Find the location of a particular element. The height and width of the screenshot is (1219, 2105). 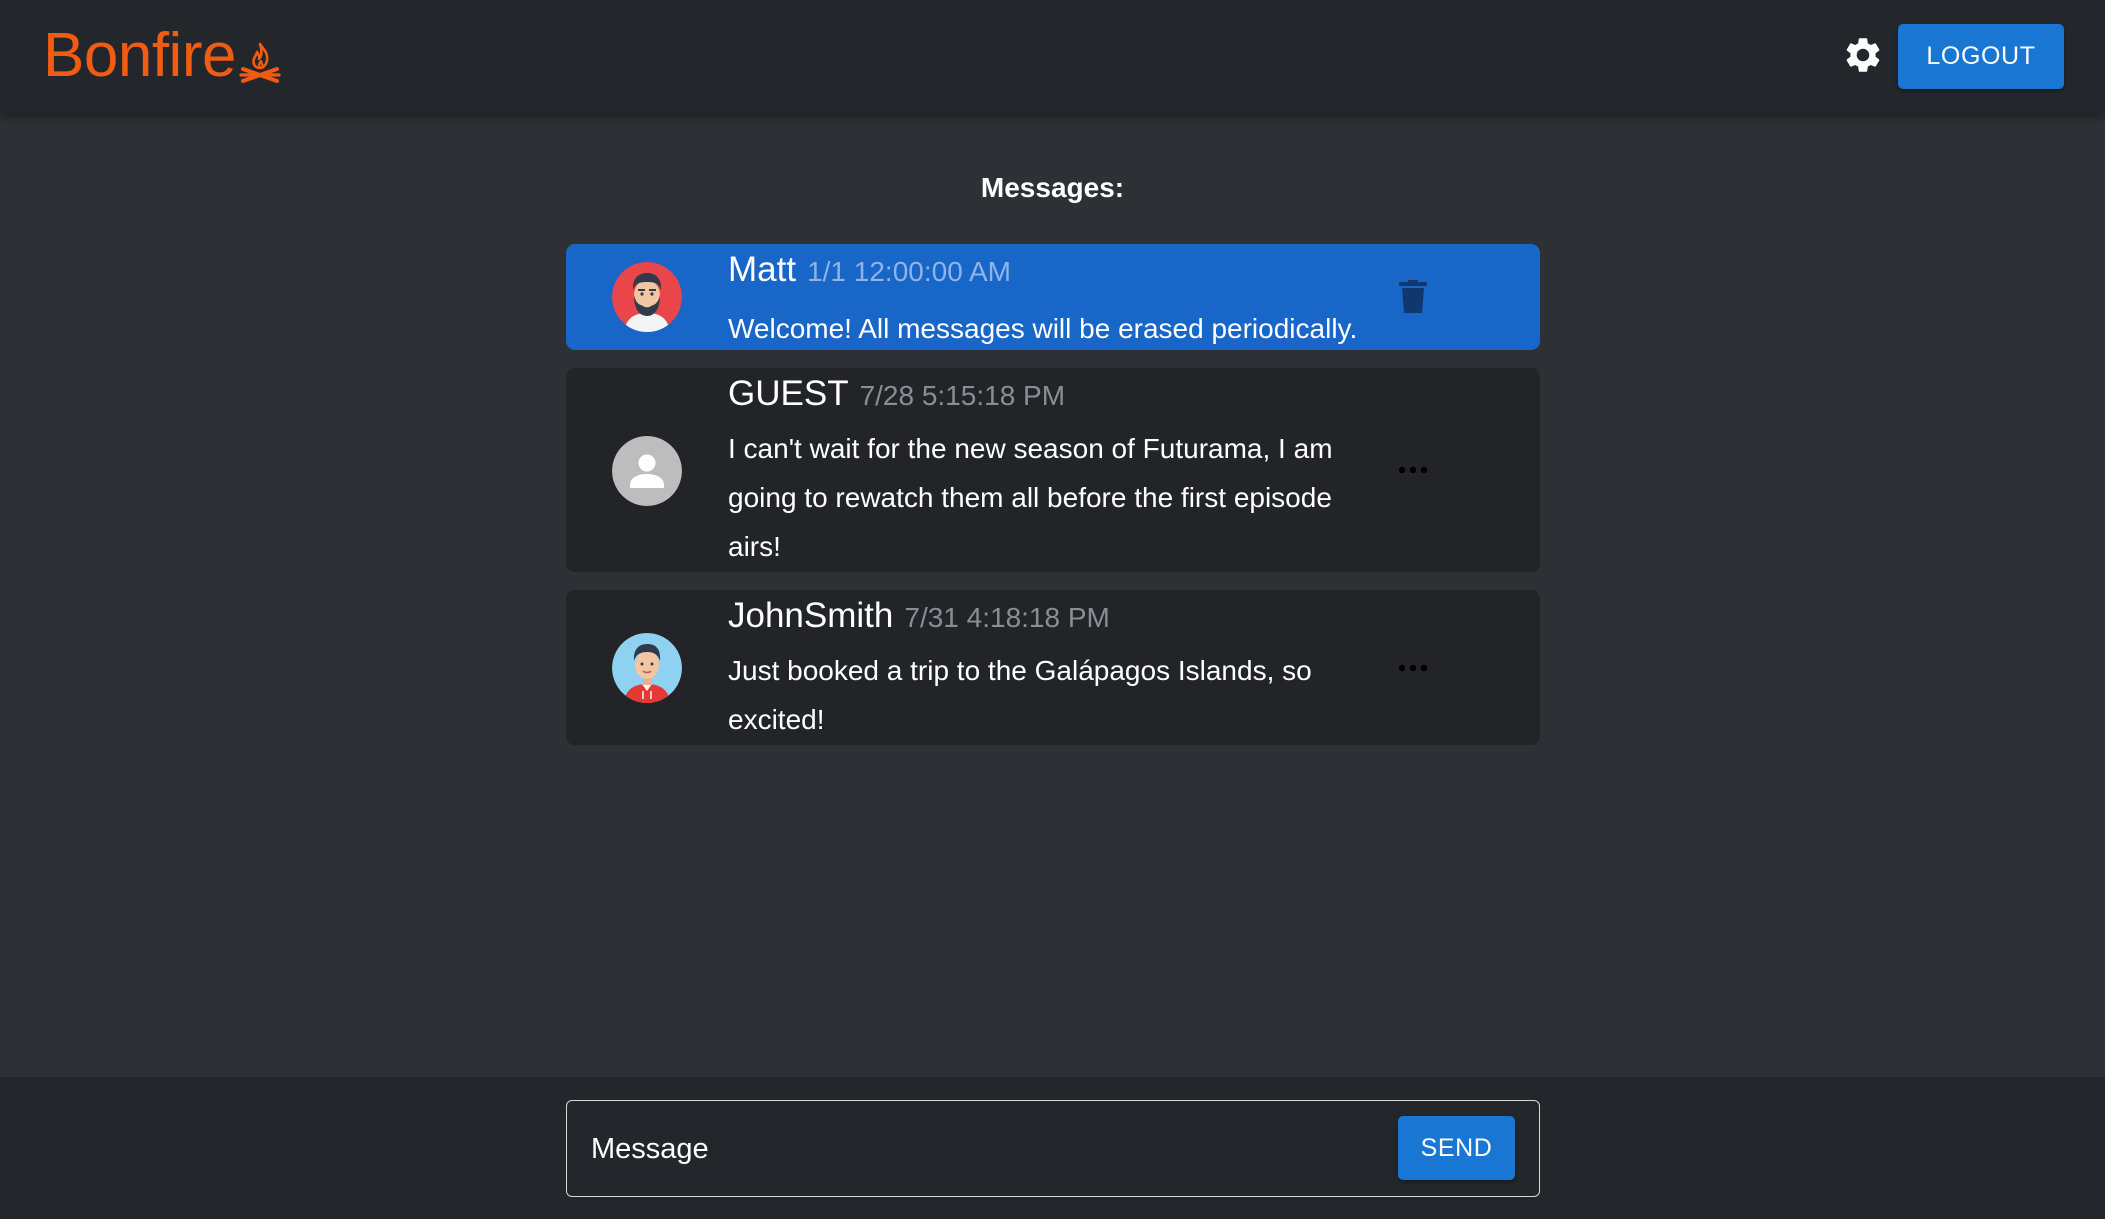

message-input is located at coordinates (971, 1149).